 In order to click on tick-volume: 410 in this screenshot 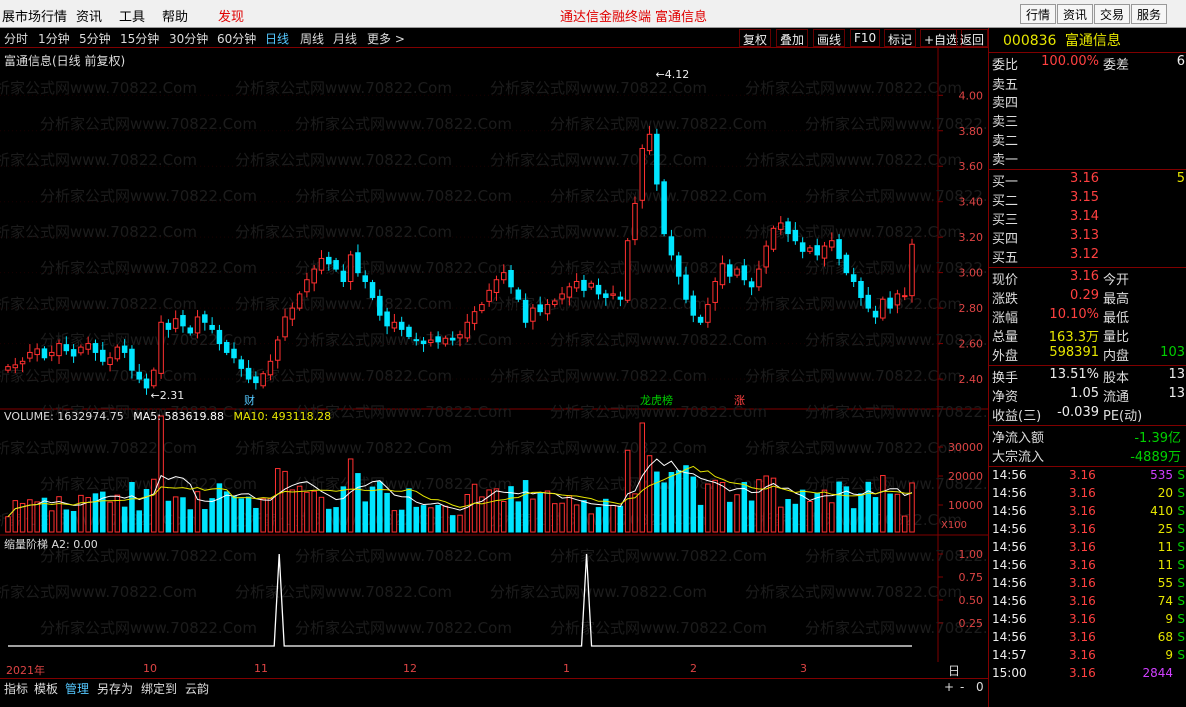, I will do `click(1161, 511)`.